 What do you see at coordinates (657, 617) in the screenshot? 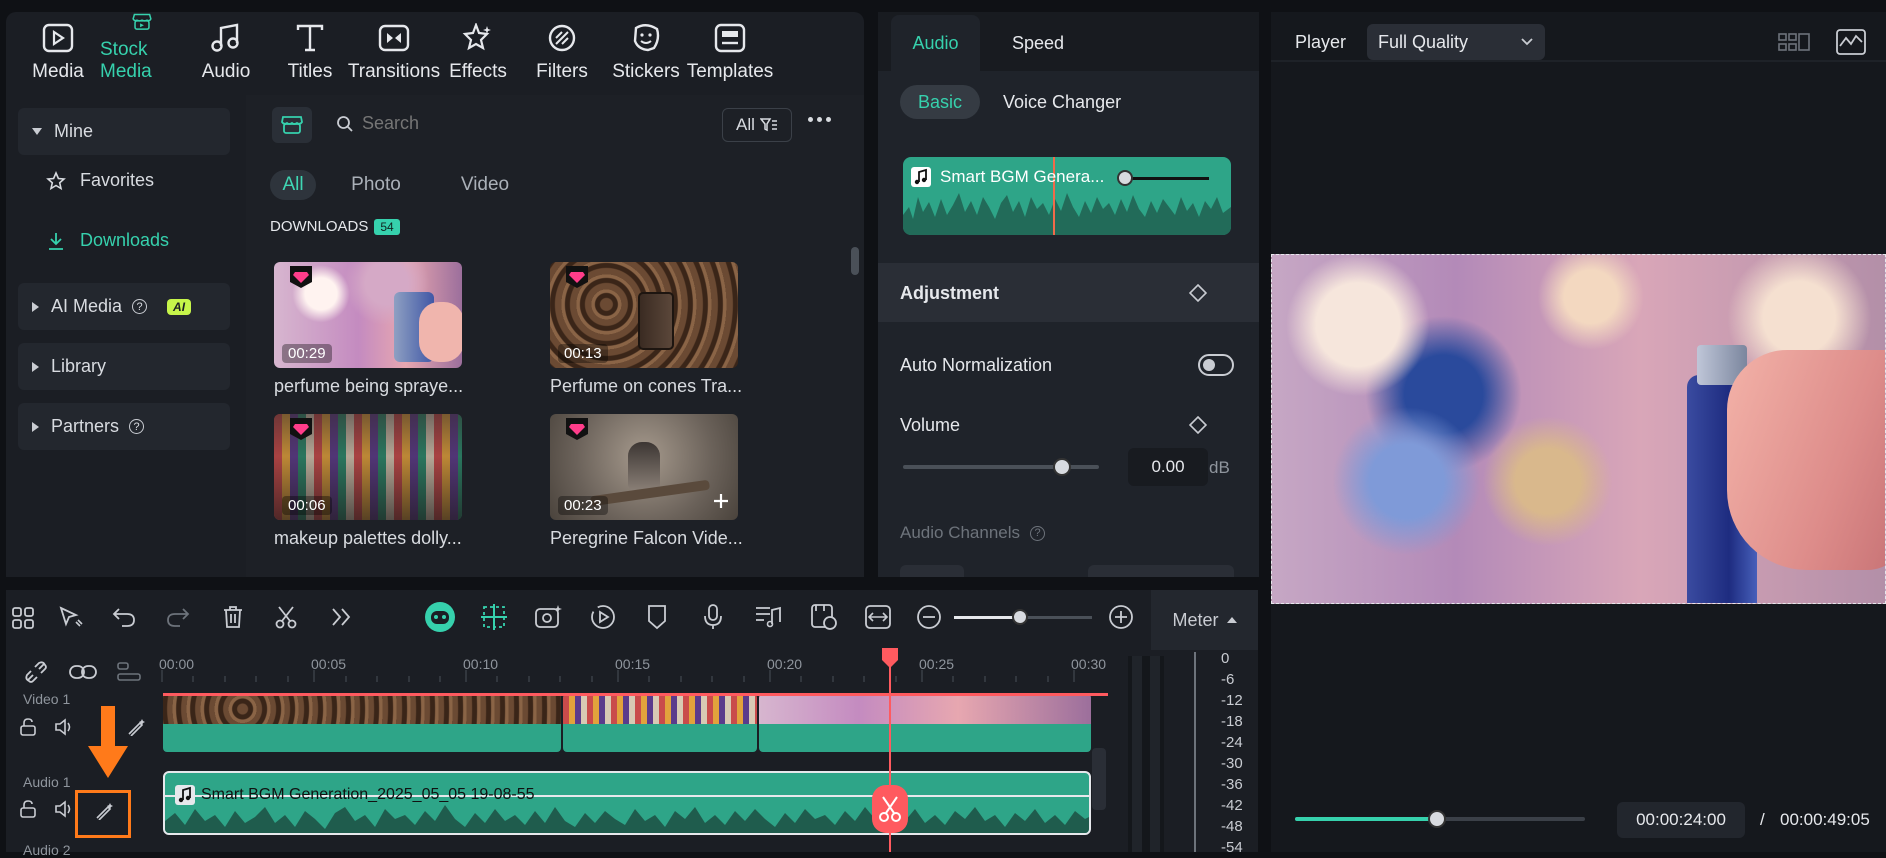
I see `marker-icon` at bounding box center [657, 617].